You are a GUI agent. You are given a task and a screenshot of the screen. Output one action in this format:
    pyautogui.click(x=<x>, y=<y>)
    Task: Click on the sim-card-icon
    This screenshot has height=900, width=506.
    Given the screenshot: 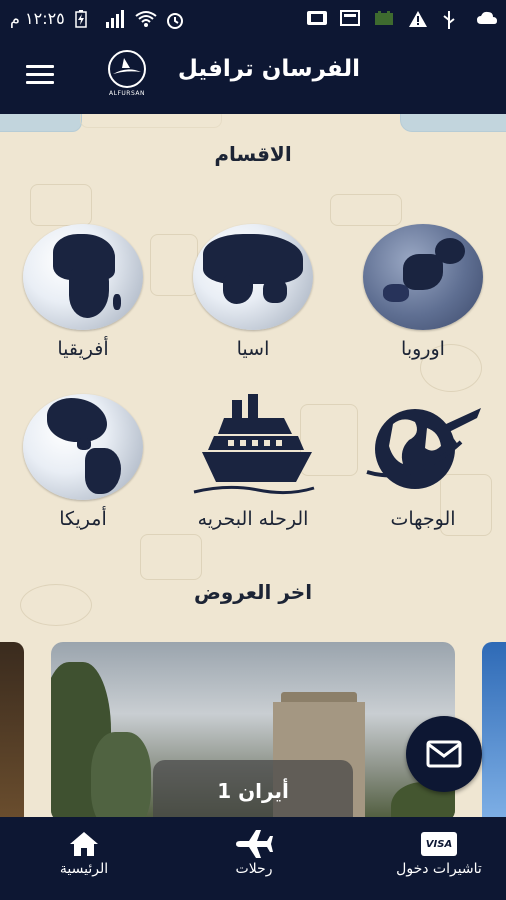 What is the action you would take?
    pyautogui.click(x=316, y=18)
    